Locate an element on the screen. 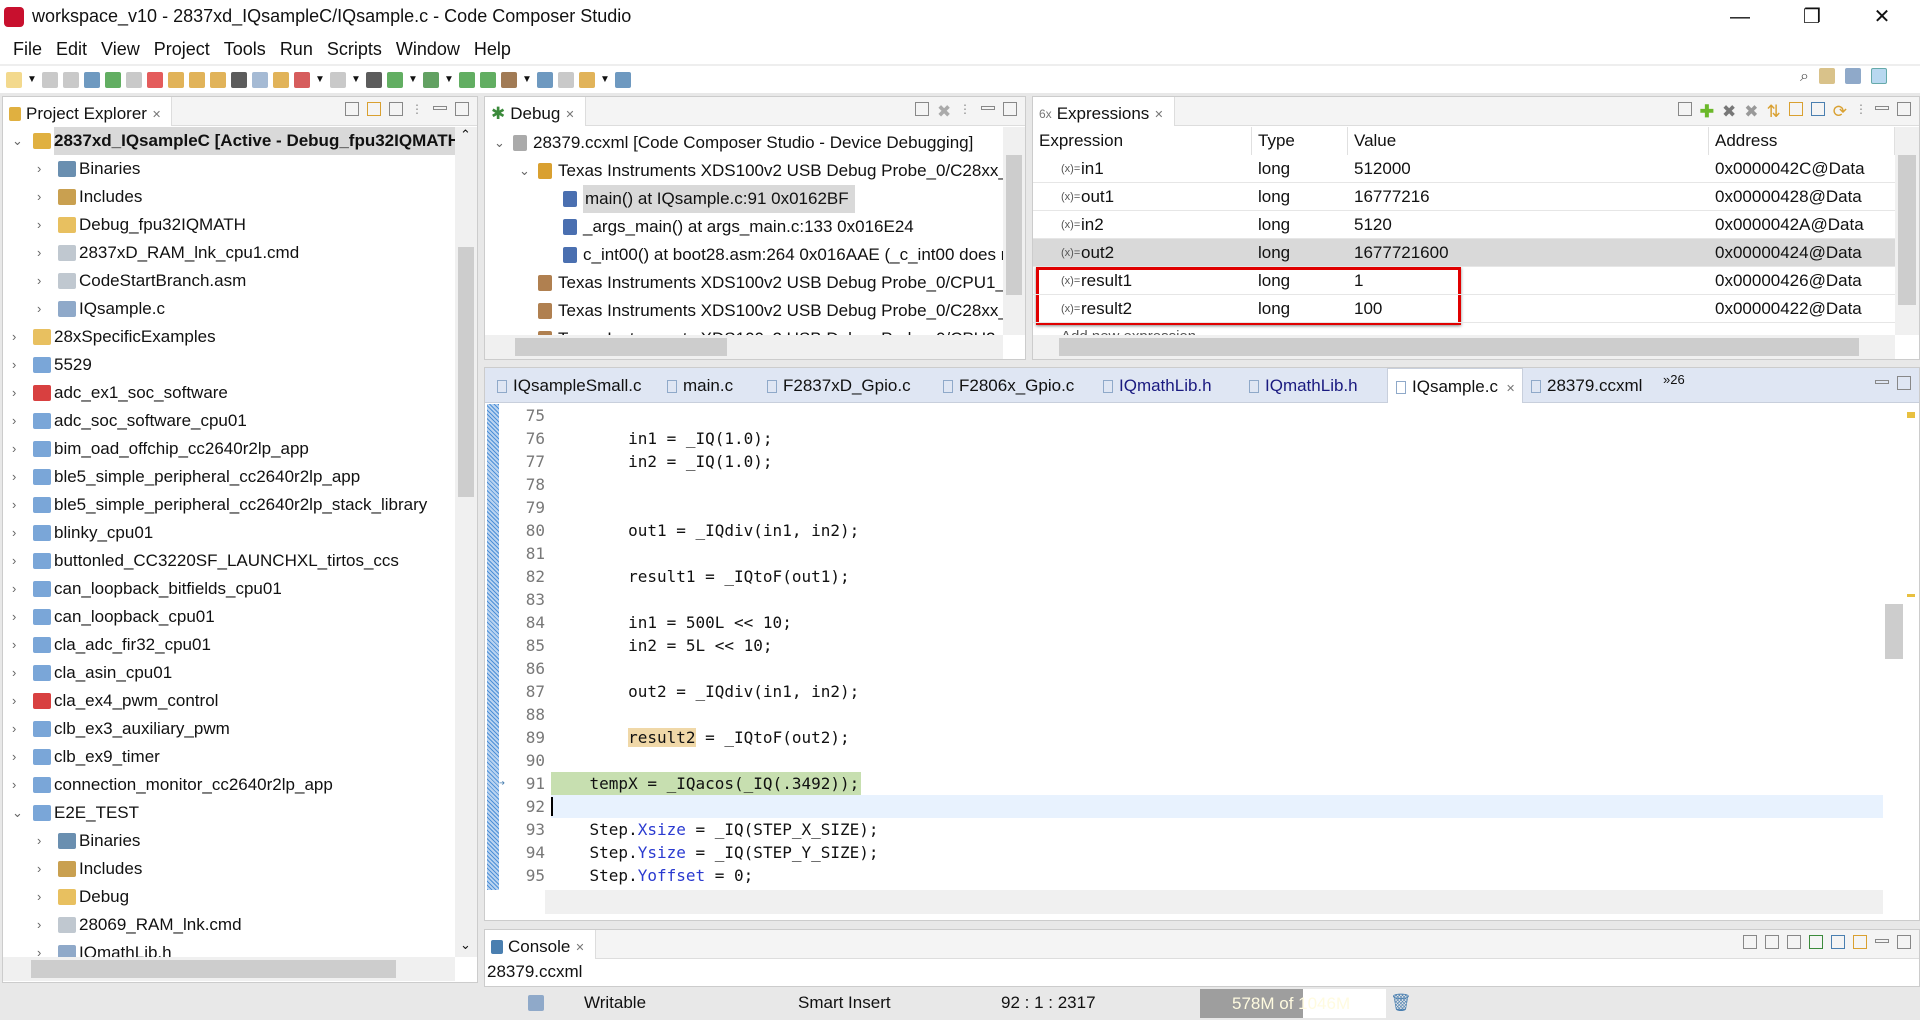 The width and height of the screenshot is (1920, 1020). continuous-refresh-icon: ⟳ is located at coordinates (1840, 112).